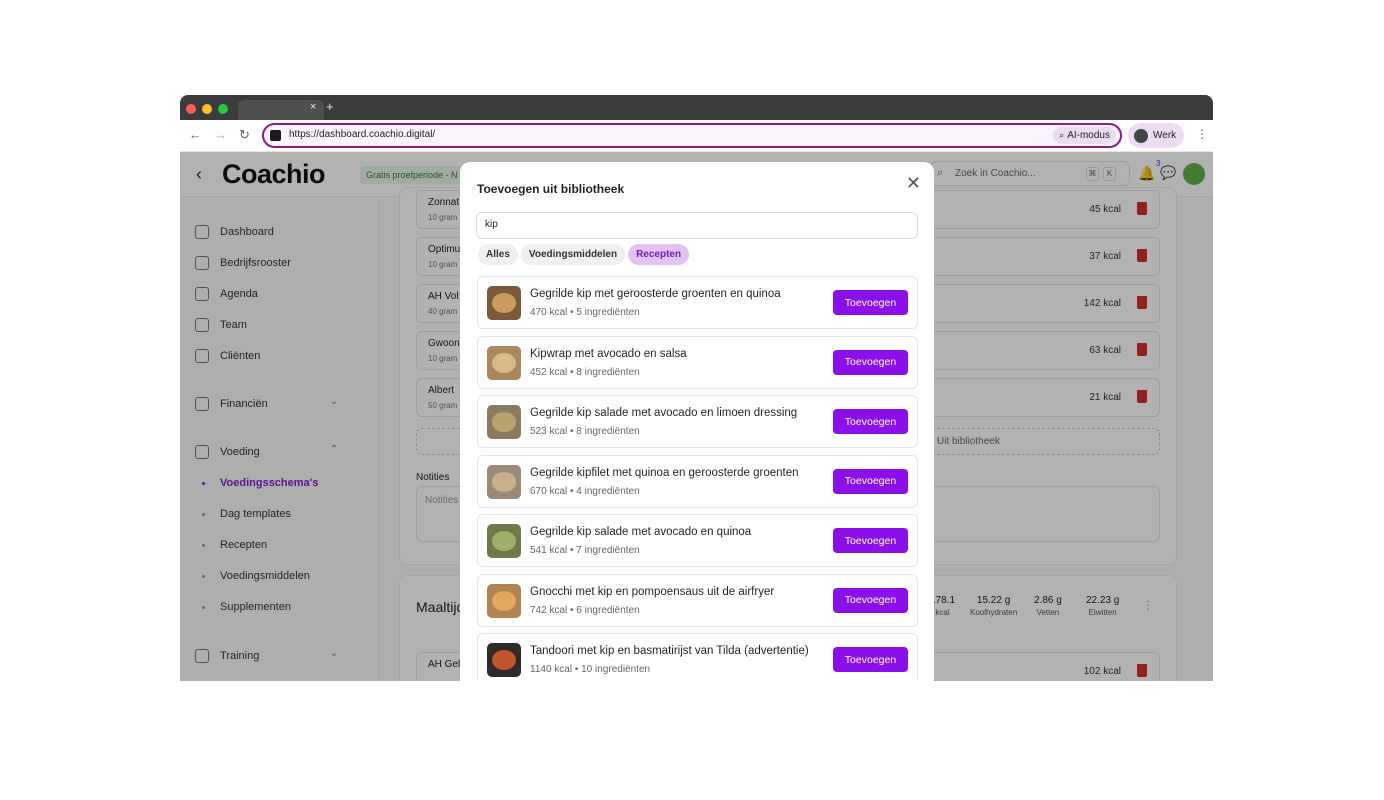 The width and height of the screenshot is (1384, 800). Describe the element at coordinates (659, 254) in the screenshot. I see `filter-recipes-chip: Recepten` at that location.